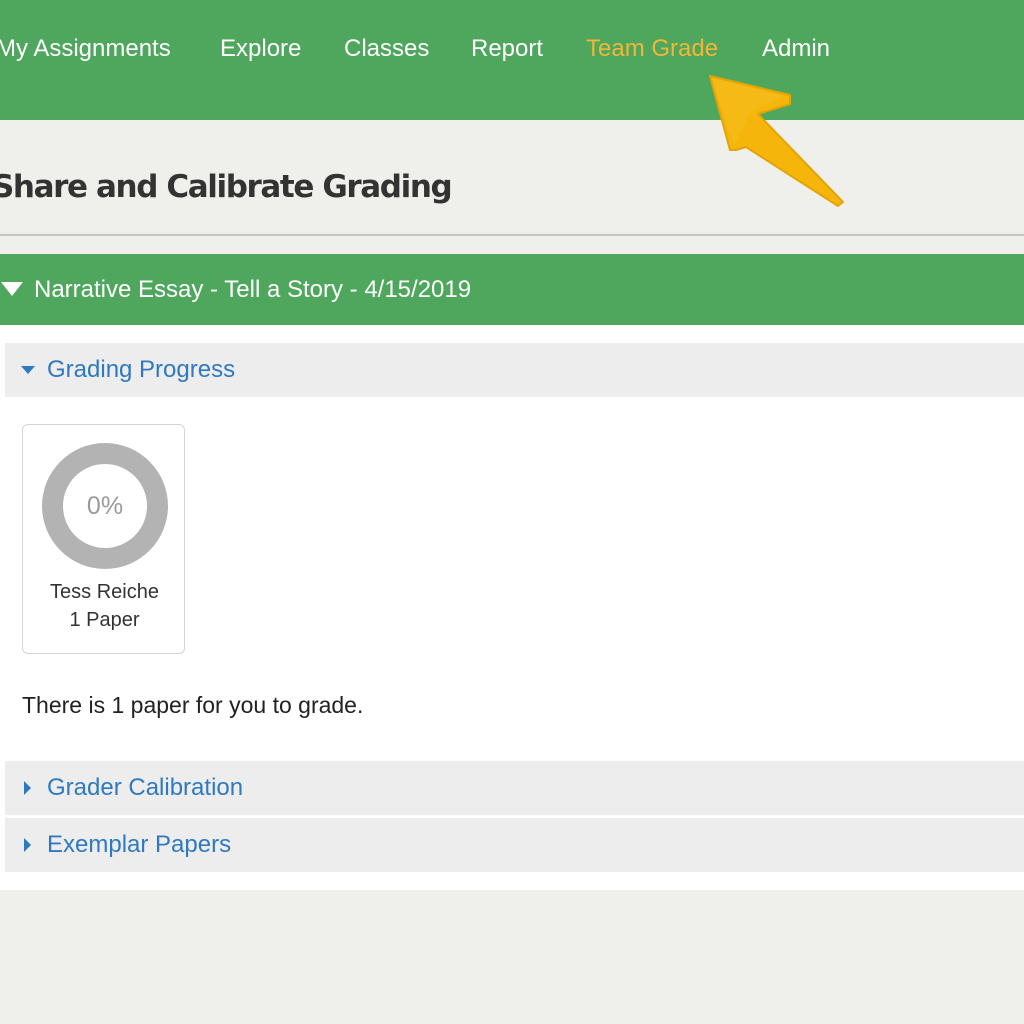 The width and height of the screenshot is (1024, 1024). What do you see at coordinates (139, 844) in the screenshot?
I see `exemplar-papers-label: Exemplar Papers` at bounding box center [139, 844].